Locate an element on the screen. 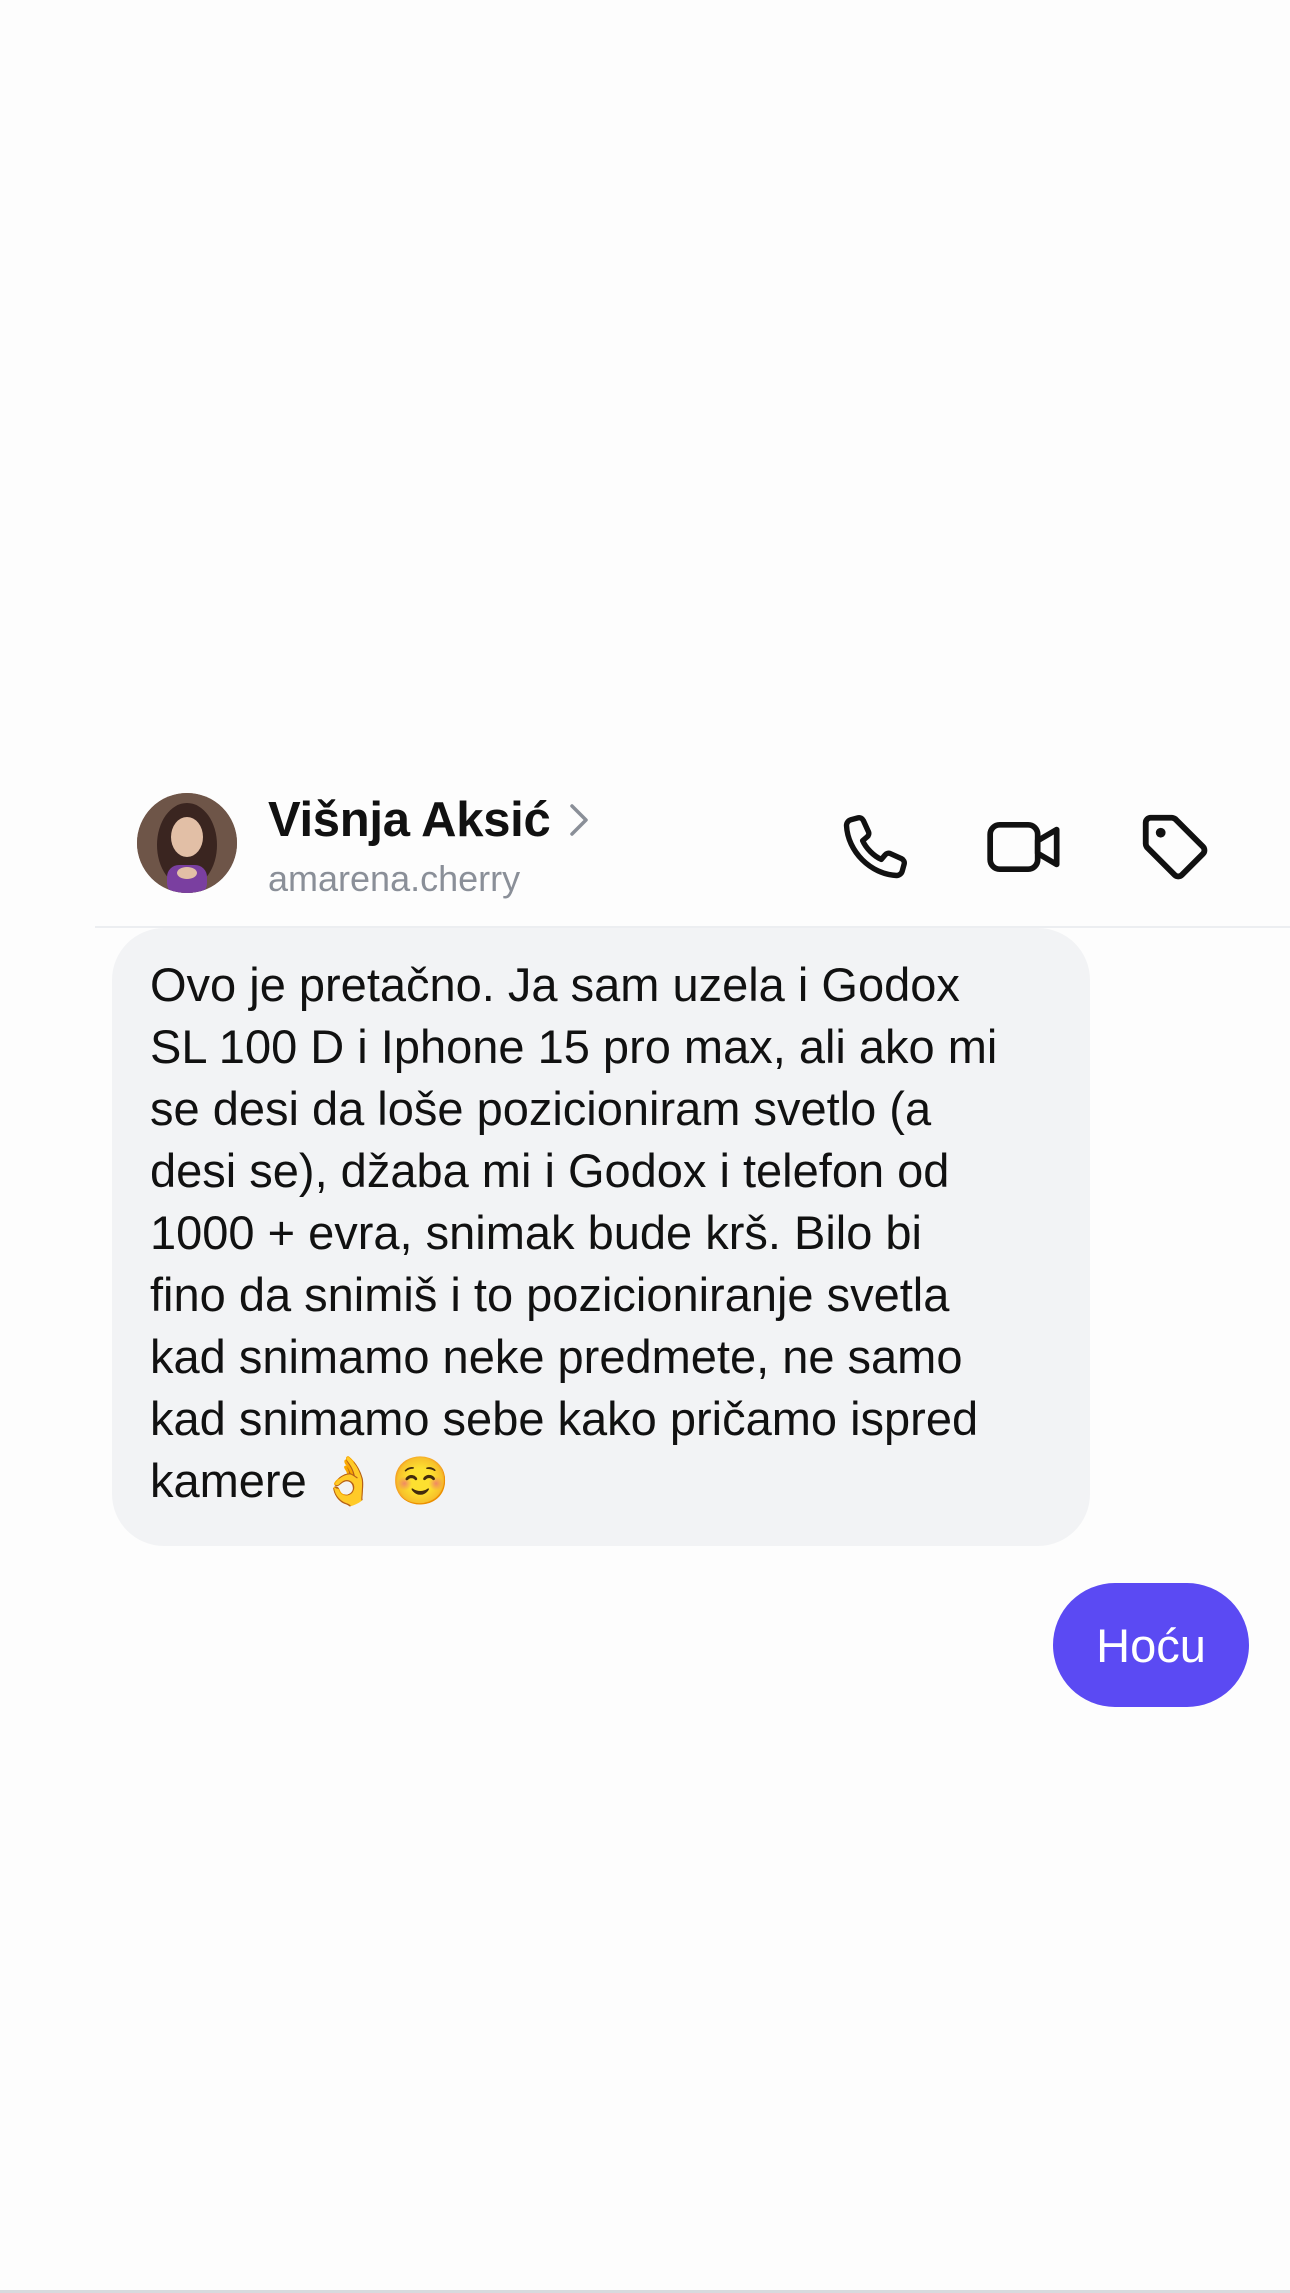  contact-info: Višnja Aksić amarena.cherry is located at coordinates (429, 845).